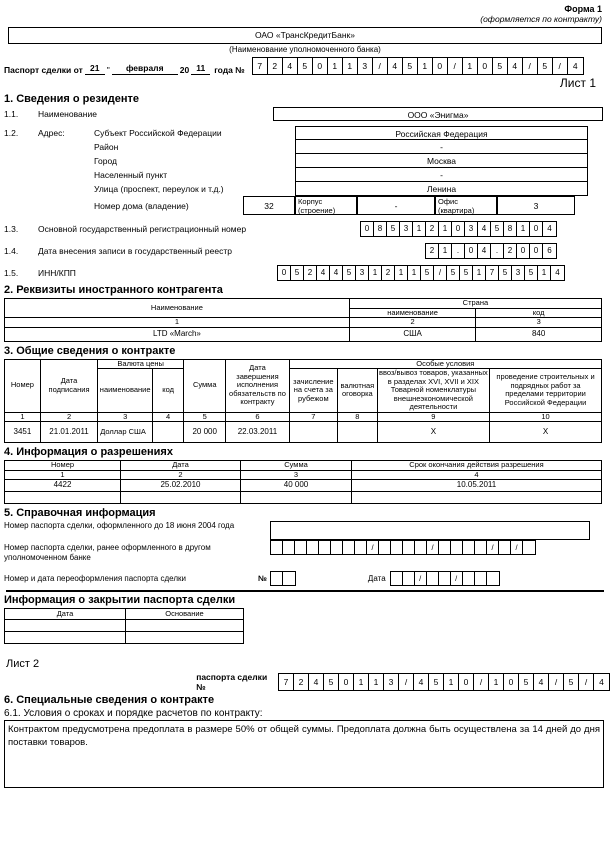 This screenshot has width=610, height=867. I want to click on registration-date-cell: 6, so click(549, 251).